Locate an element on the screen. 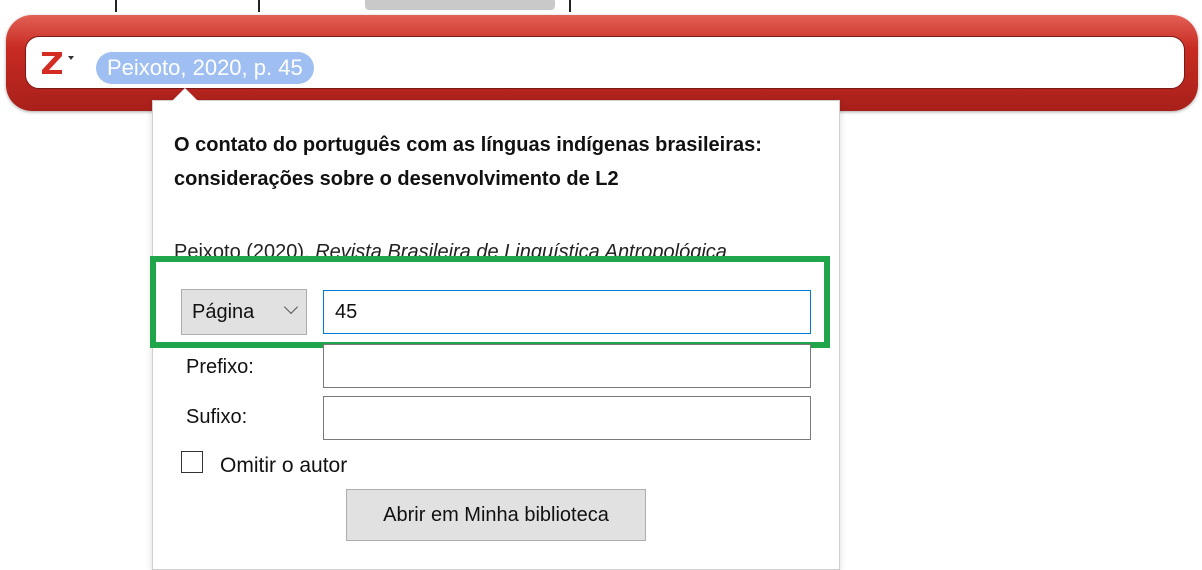 Image resolution: width=1202 pixels, height=570 pixels. suffix-label: Sufixo: is located at coordinates (217, 417).